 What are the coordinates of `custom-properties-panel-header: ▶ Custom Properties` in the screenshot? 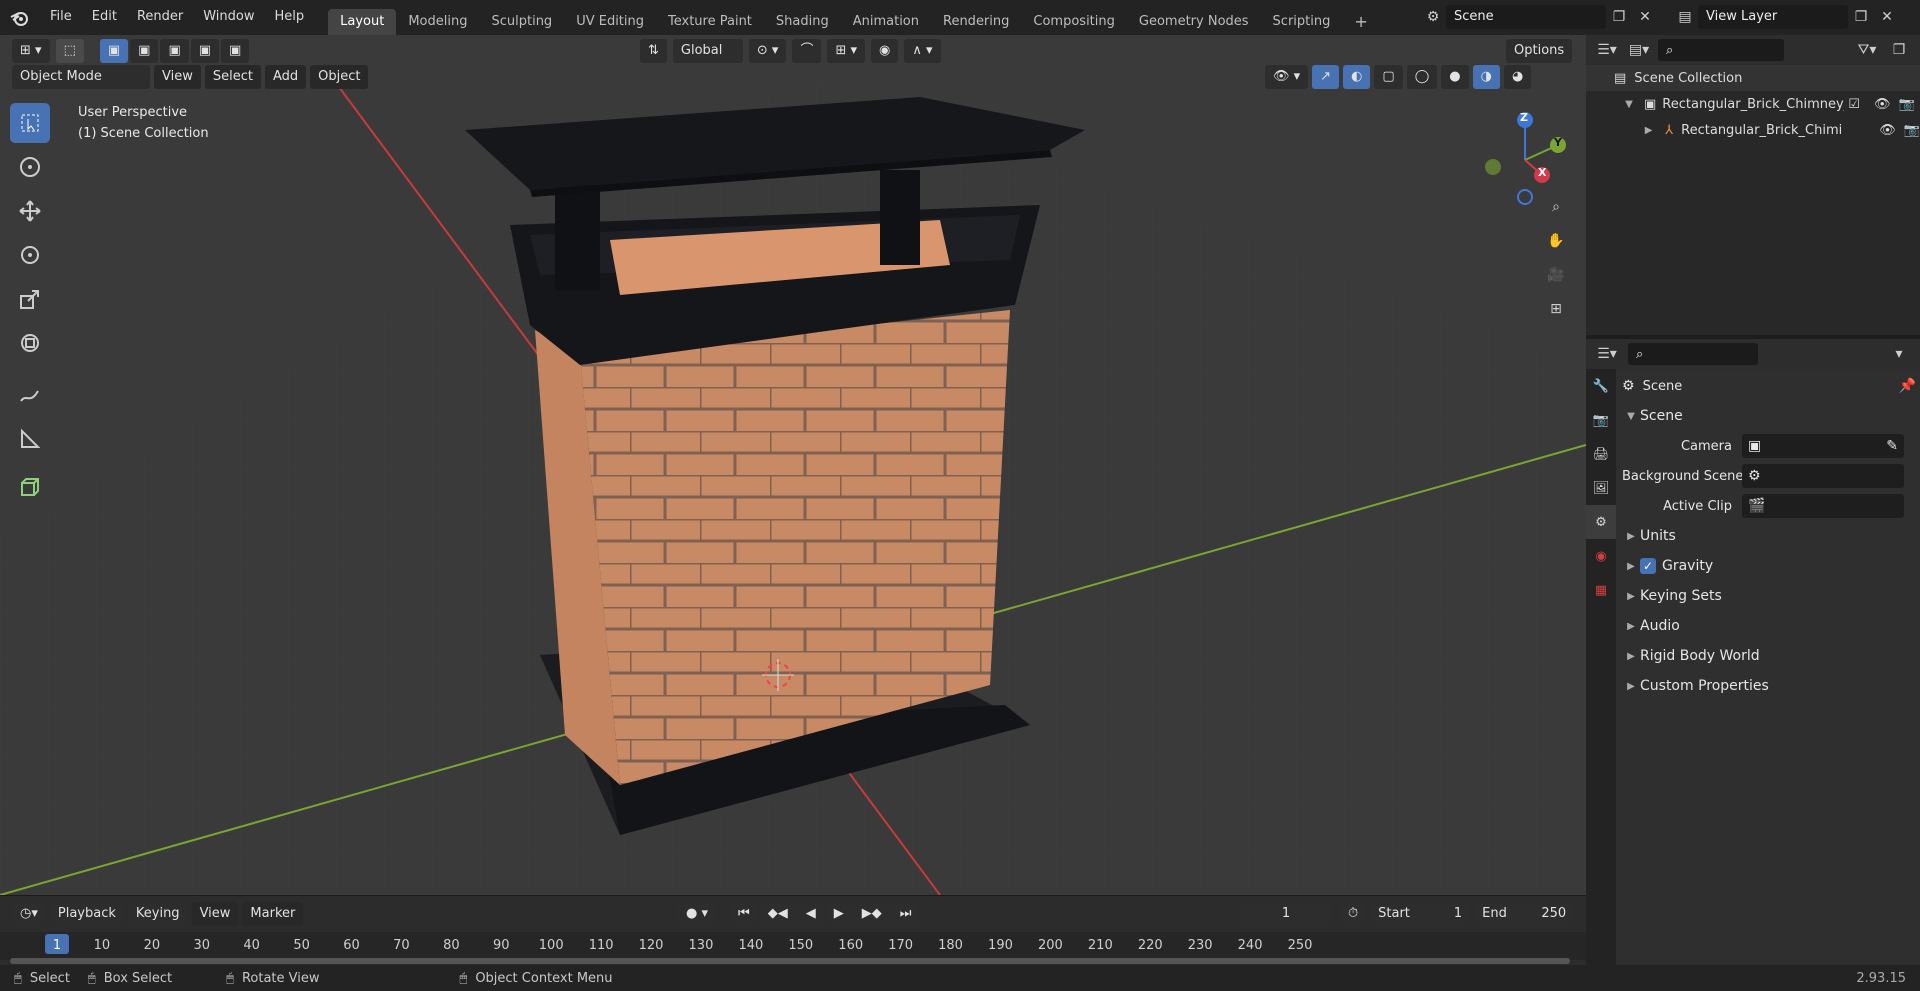 It's located at (1769, 686).